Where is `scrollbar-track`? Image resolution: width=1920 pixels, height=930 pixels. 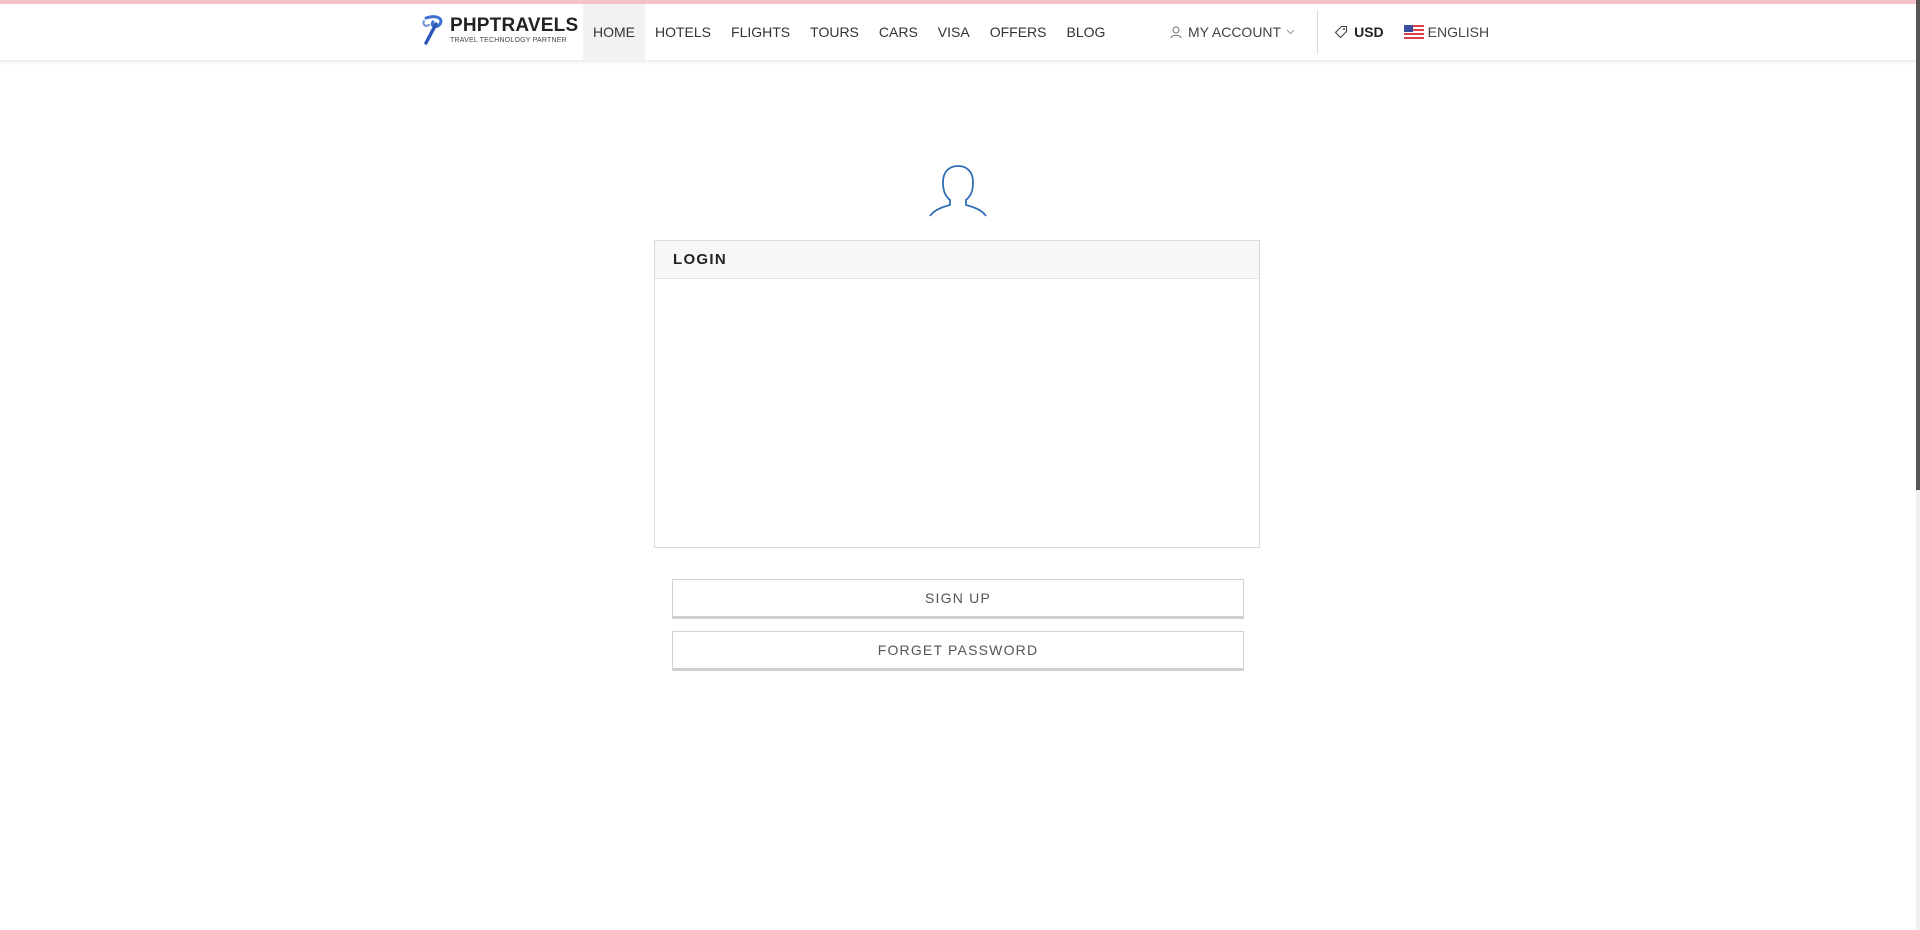 scrollbar-track is located at coordinates (1918, 465).